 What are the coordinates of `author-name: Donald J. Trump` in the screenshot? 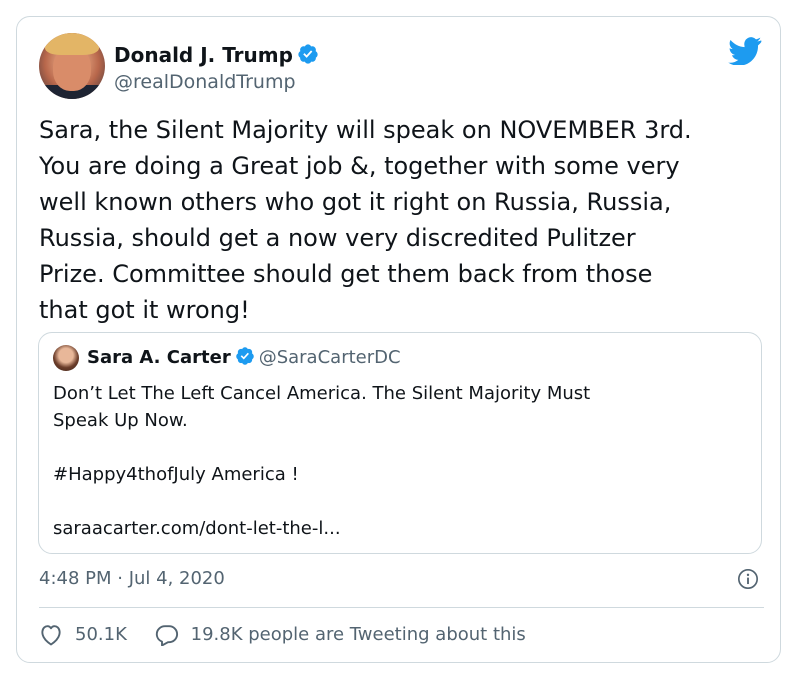 It's located at (203, 55).